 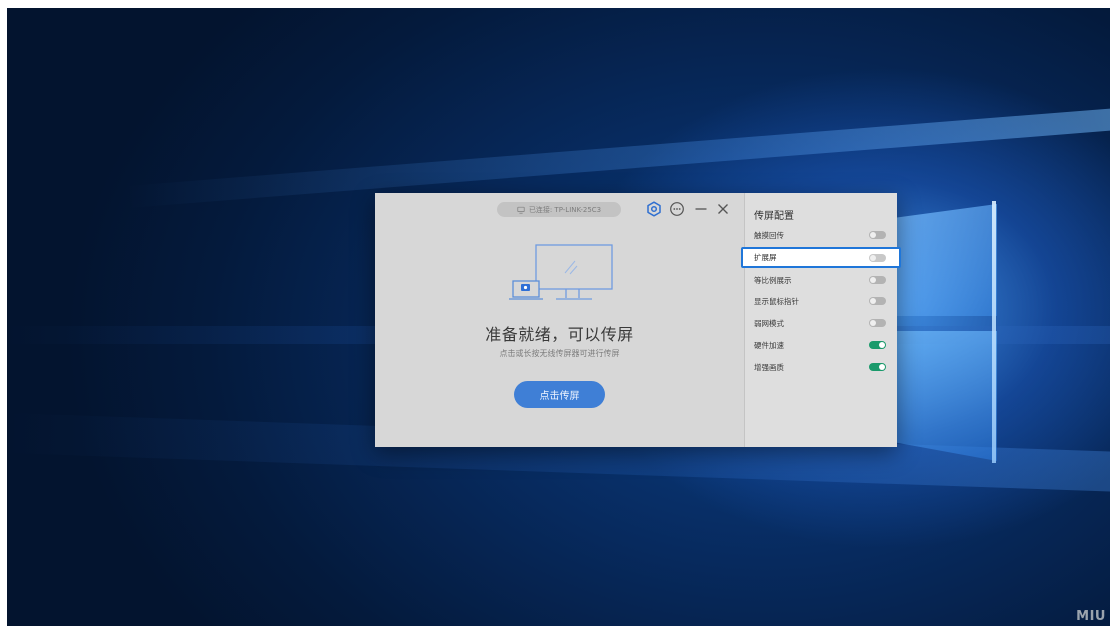 What do you see at coordinates (559, 353) in the screenshot?
I see `ready-subtitle: 点击或长按无线传屏器可进行传屏` at bounding box center [559, 353].